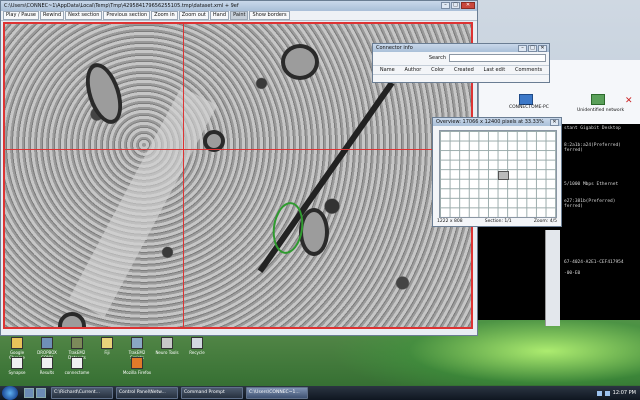 The width and height of the screenshot is (640, 400). Describe the element at coordinates (437, 58) in the screenshot. I see `search-label: Search` at that location.